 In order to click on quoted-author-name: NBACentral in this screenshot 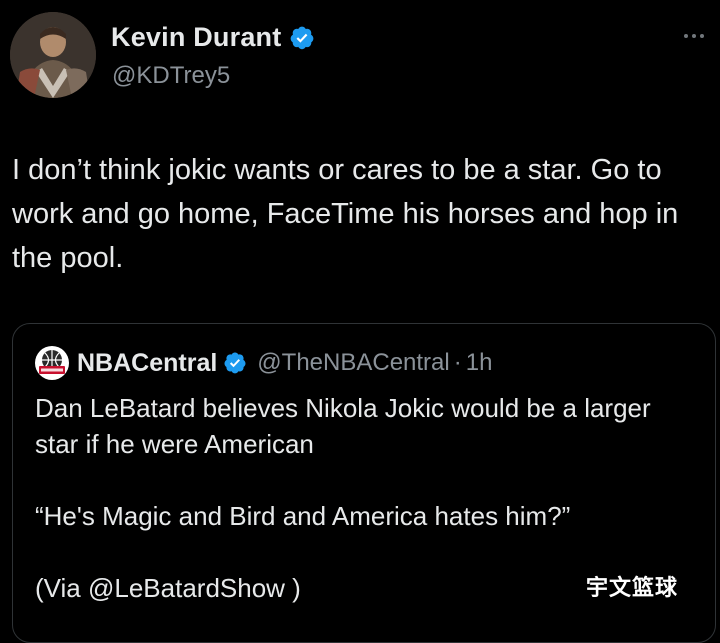, I will do `click(147, 363)`.